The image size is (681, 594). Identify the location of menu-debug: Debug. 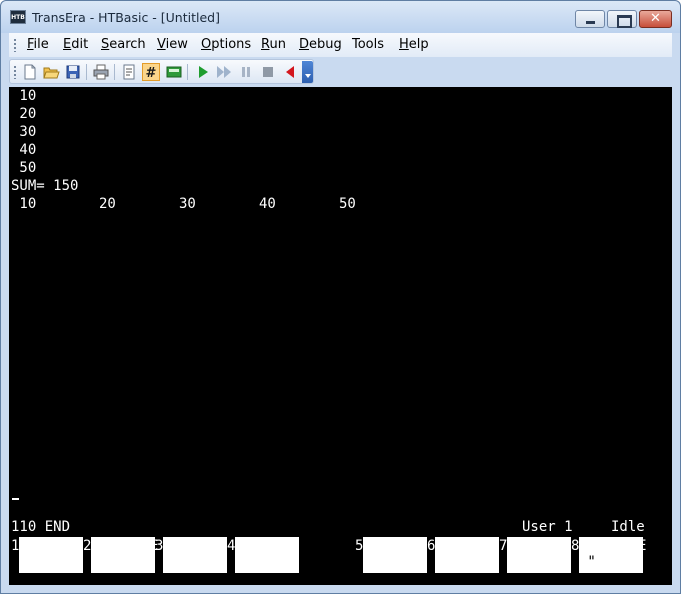
(320, 44).